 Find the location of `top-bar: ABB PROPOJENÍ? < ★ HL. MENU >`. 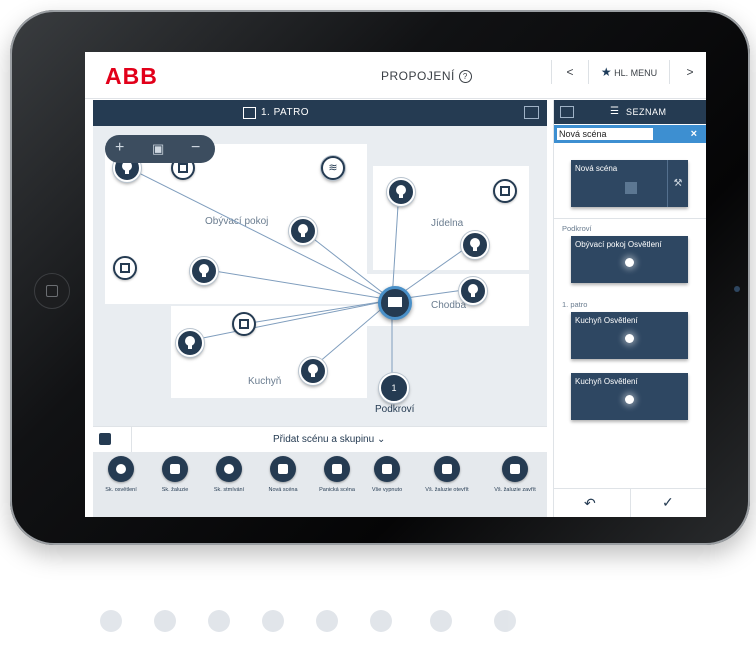

top-bar: ABB PROPOJENÍ? < ★ HL. MENU > is located at coordinates (395, 75).